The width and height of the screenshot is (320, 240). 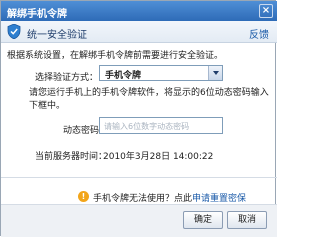 I want to click on help-icon: !, so click(x=83, y=196).